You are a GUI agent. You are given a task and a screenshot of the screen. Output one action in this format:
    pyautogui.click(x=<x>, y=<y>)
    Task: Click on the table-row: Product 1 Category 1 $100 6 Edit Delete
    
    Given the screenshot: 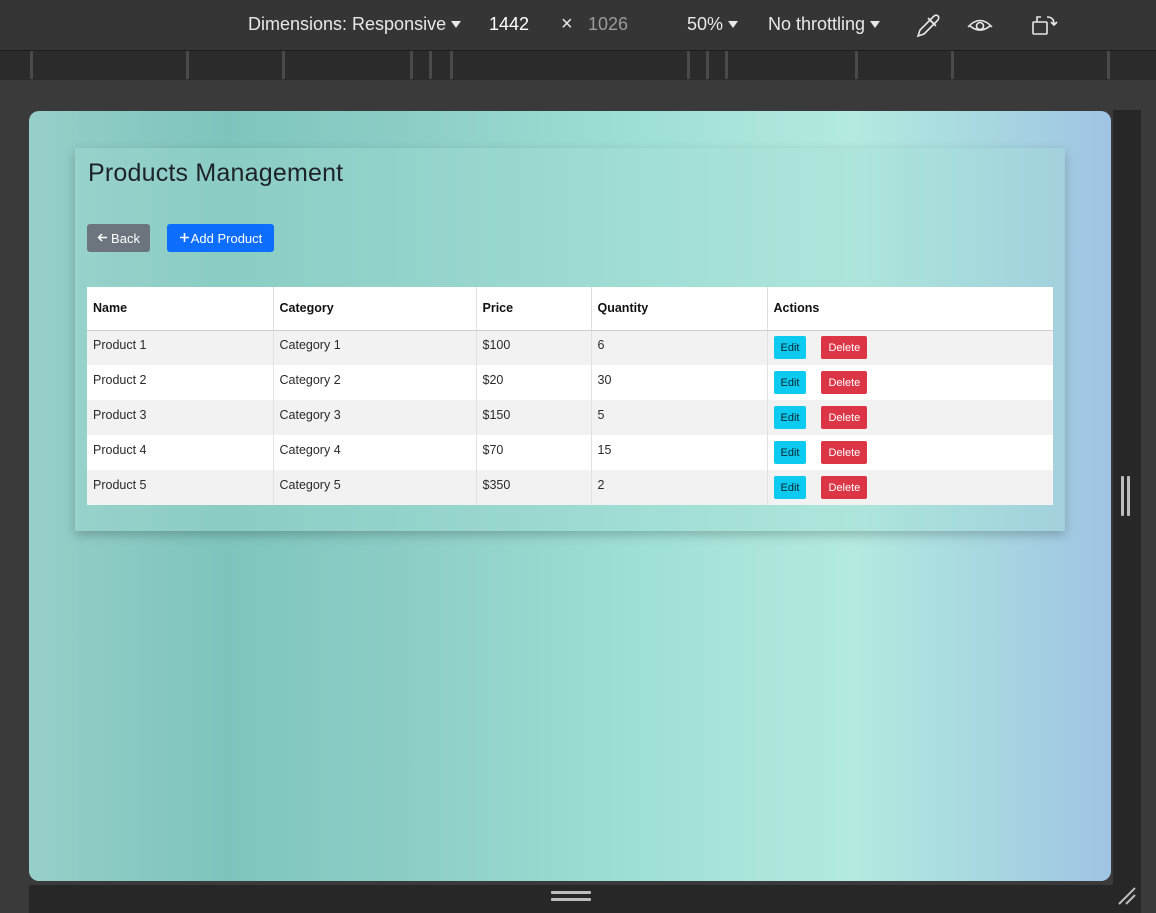 What is the action you would take?
    pyautogui.click(x=570, y=347)
    